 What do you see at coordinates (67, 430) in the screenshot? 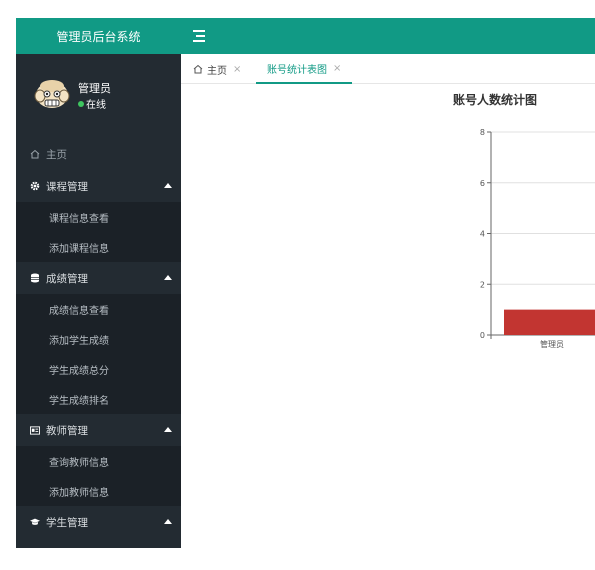
I see `sidebar-group-label: 教师管理` at bounding box center [67, 430].